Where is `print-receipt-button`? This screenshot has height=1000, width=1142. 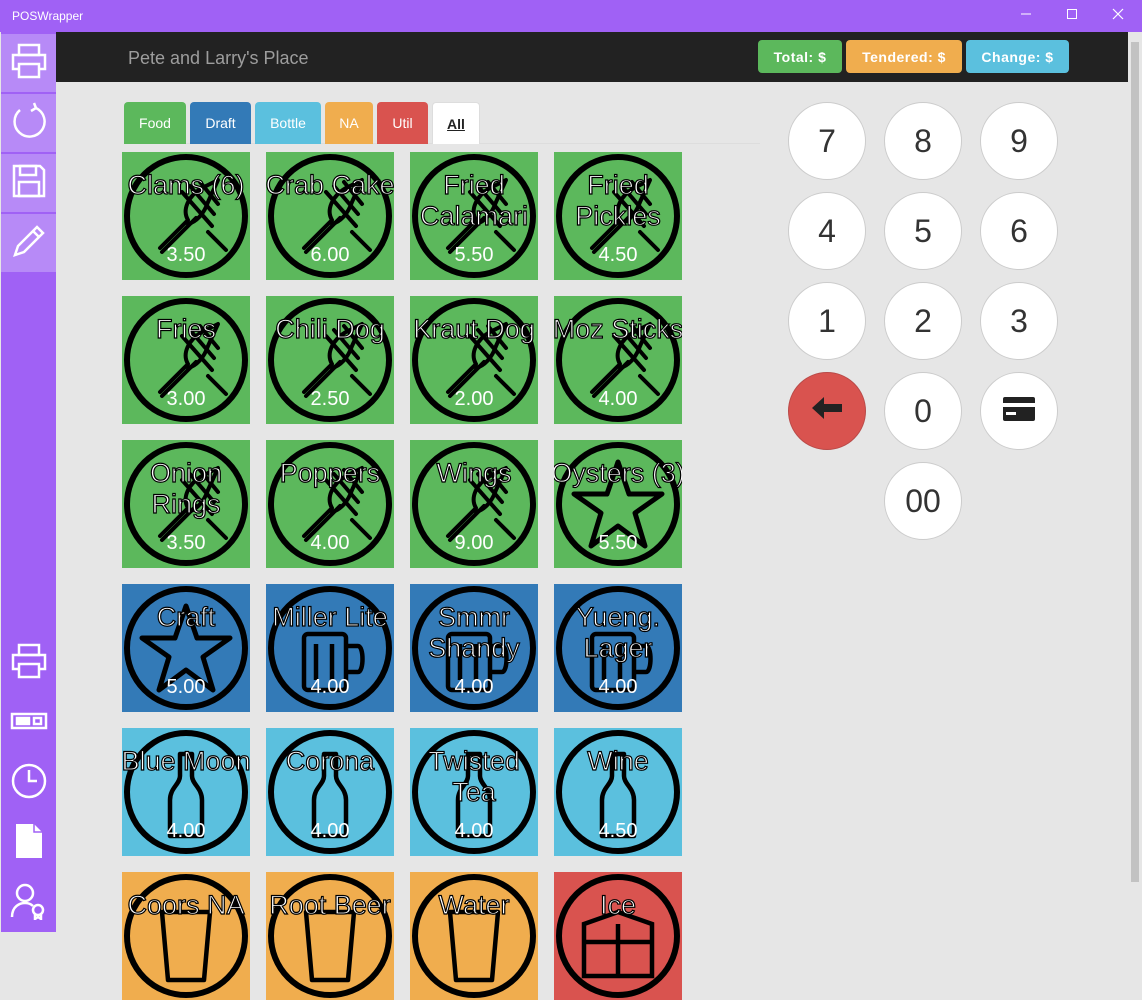
print-receipt-button is located at coordinates (28, 663).